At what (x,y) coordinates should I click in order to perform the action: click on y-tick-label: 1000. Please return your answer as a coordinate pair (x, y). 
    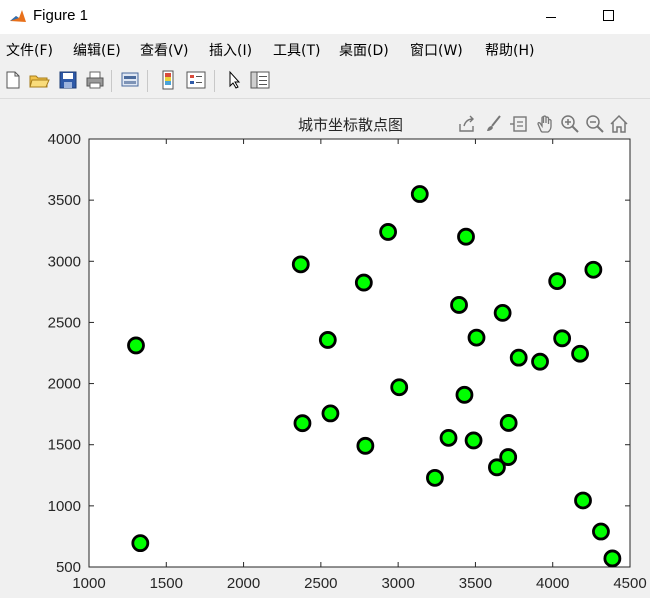
    Looking at the image, I should click on (64, 506).